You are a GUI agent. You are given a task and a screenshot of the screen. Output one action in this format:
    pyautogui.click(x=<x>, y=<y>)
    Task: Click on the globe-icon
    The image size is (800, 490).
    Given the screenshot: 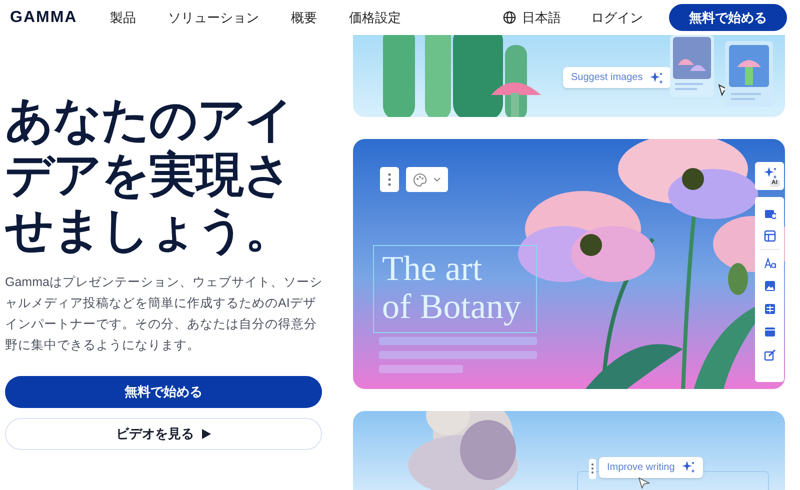 What is the action you would take?
    pyautogui.click(x=509, y=17)
    